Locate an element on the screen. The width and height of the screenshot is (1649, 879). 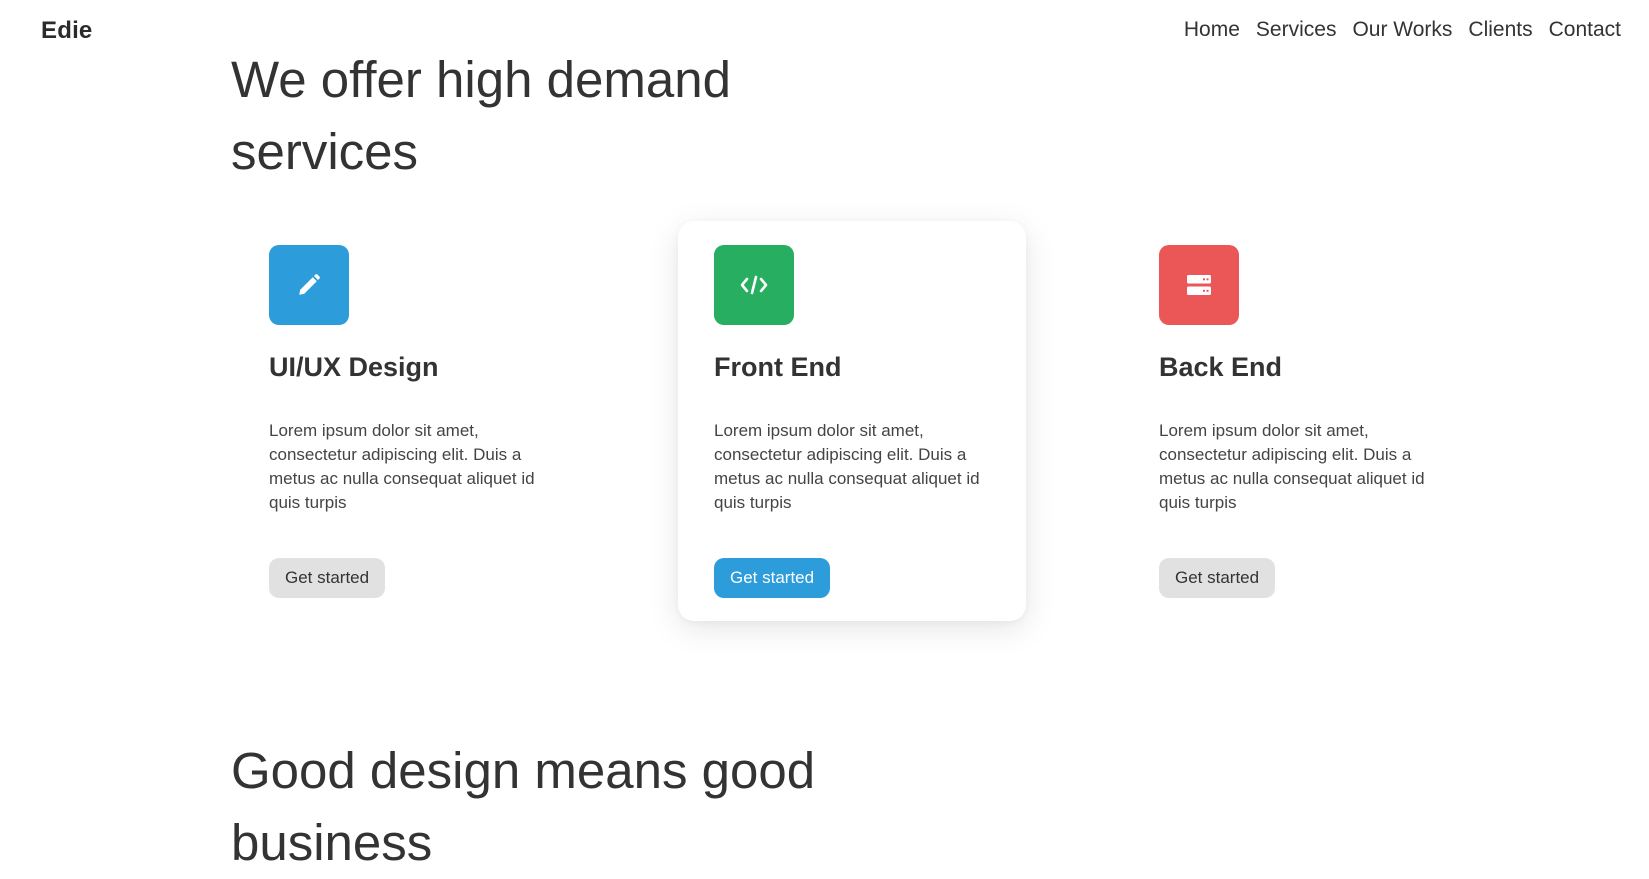
nav-link-home: Home is located at coordinates (1212, 30).